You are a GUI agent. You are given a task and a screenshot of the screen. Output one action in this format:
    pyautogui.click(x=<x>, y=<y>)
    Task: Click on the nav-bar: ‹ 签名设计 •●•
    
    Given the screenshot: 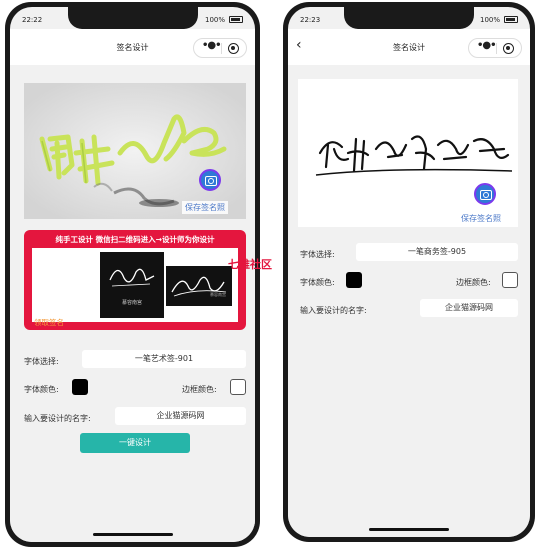 What is the action you would take?
    pyautogui.click(x=409, y=47)
    